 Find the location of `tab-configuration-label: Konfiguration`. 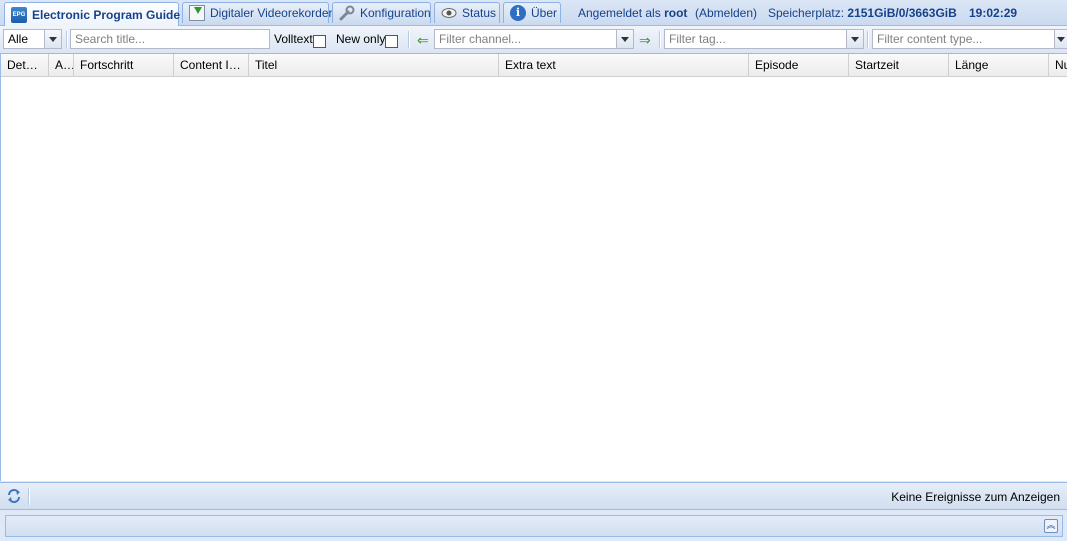

tab-configuration-label: Konfiguration is located at coordinates (395, 13).